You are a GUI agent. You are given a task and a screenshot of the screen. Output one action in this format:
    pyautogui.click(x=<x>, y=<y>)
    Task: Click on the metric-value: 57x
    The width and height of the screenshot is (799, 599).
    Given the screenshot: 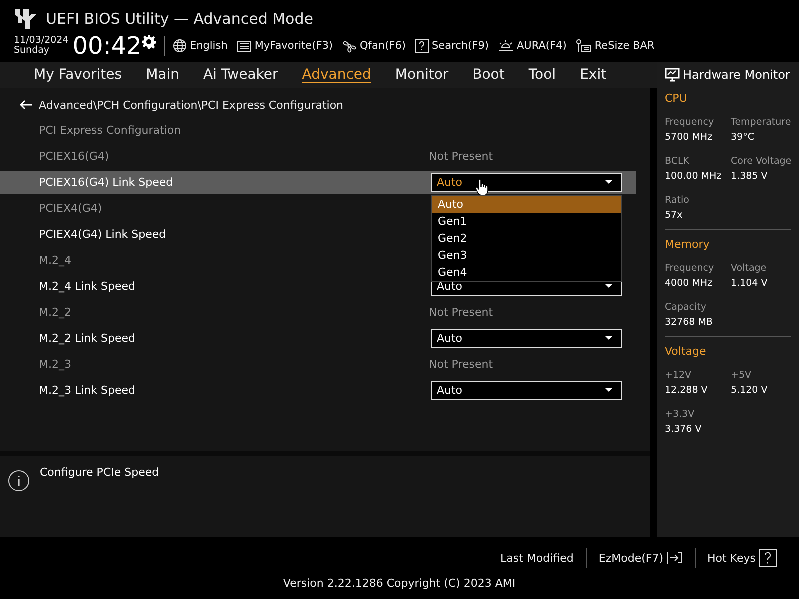 What is the action you would take?
    pyautogui.click(x=674, y=215)
    